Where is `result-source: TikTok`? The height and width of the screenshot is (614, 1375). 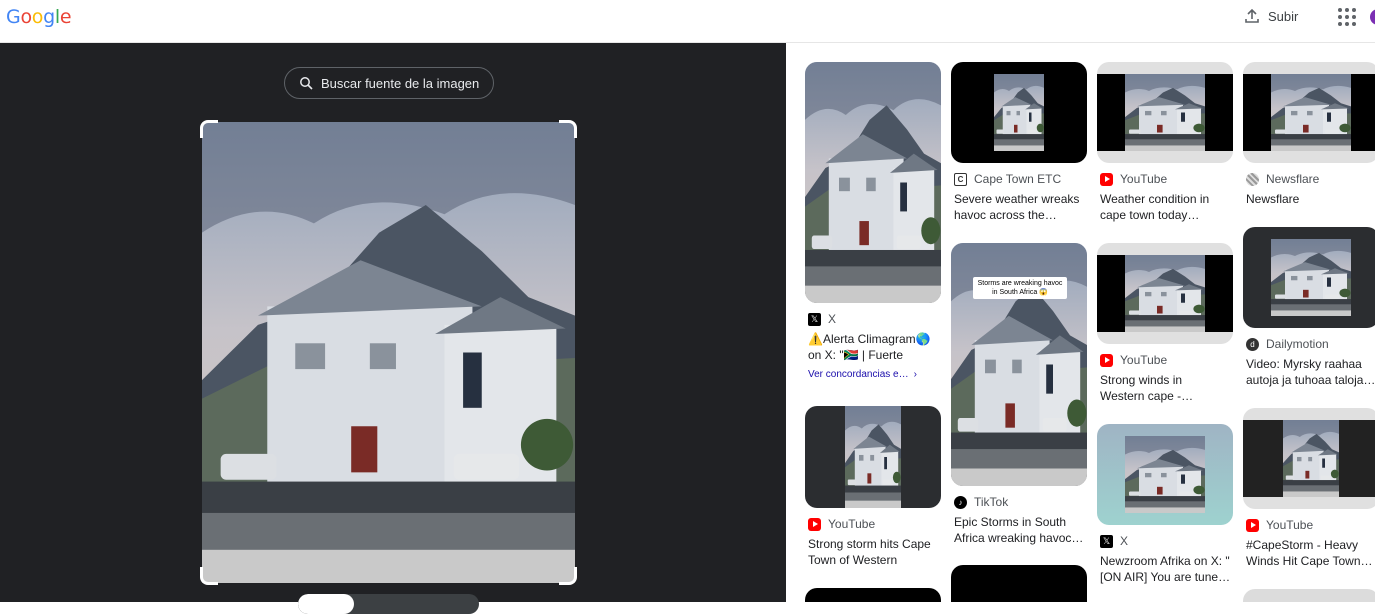 result-source: TikTok is located at coordinates (991, 502).